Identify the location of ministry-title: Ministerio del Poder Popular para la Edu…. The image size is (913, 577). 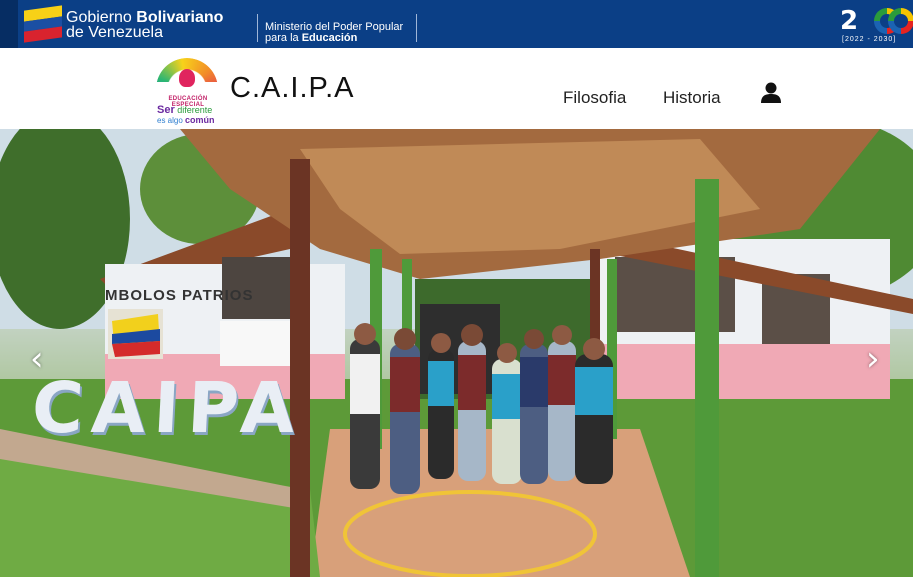
(334, 33).